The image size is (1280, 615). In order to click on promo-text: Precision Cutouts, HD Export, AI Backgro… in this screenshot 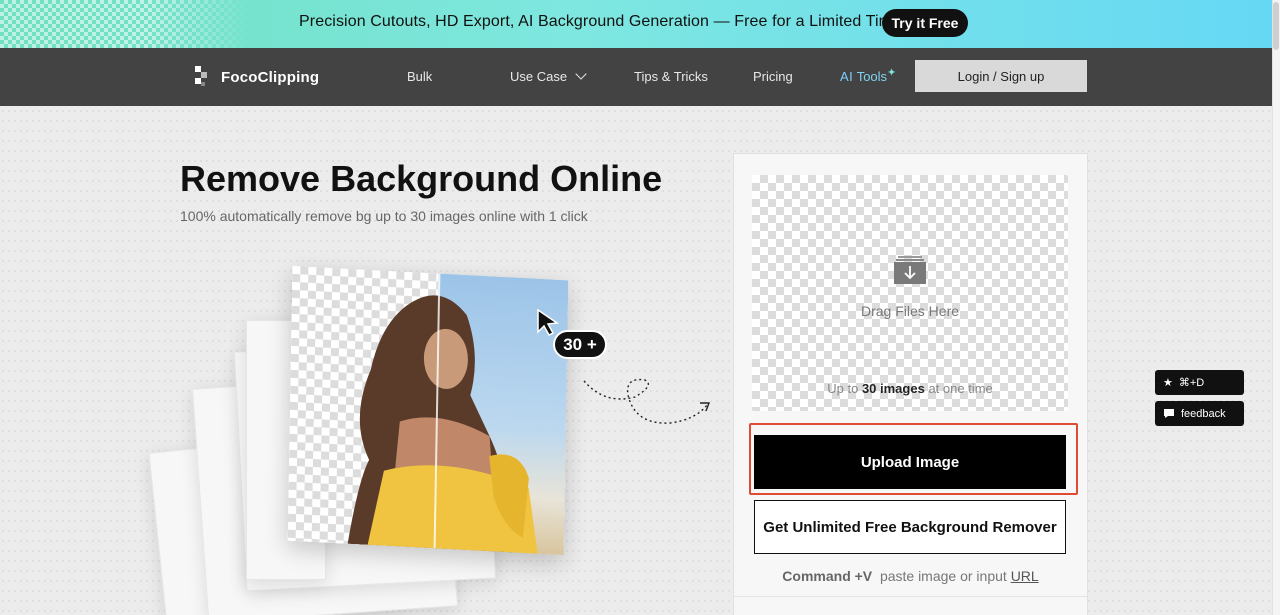, I will do `click(600, 21)`.